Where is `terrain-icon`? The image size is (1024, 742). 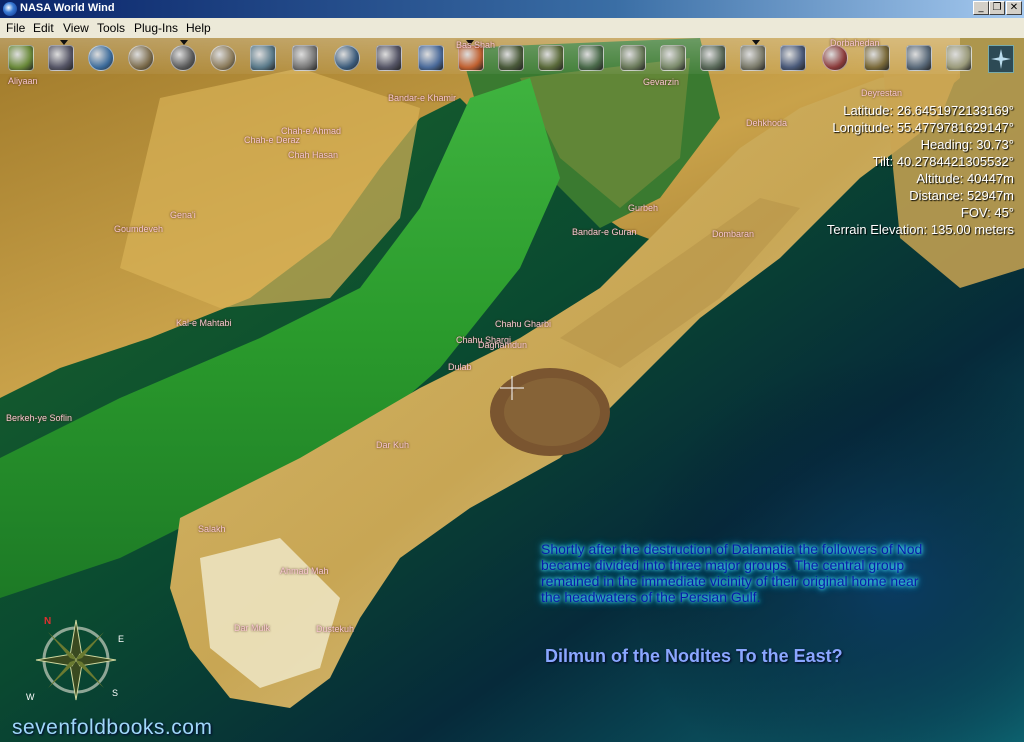 terrain-icon is located at coordinates (263, 58).